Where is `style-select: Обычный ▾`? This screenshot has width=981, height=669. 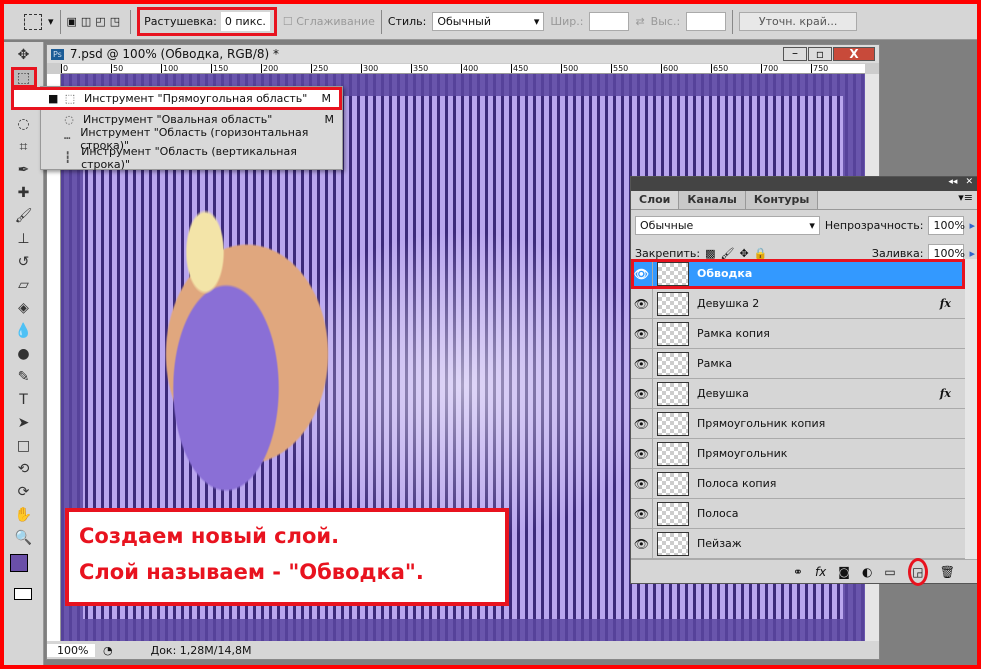 style-select: Обычный ▾ is located at coordinates (488, 21).